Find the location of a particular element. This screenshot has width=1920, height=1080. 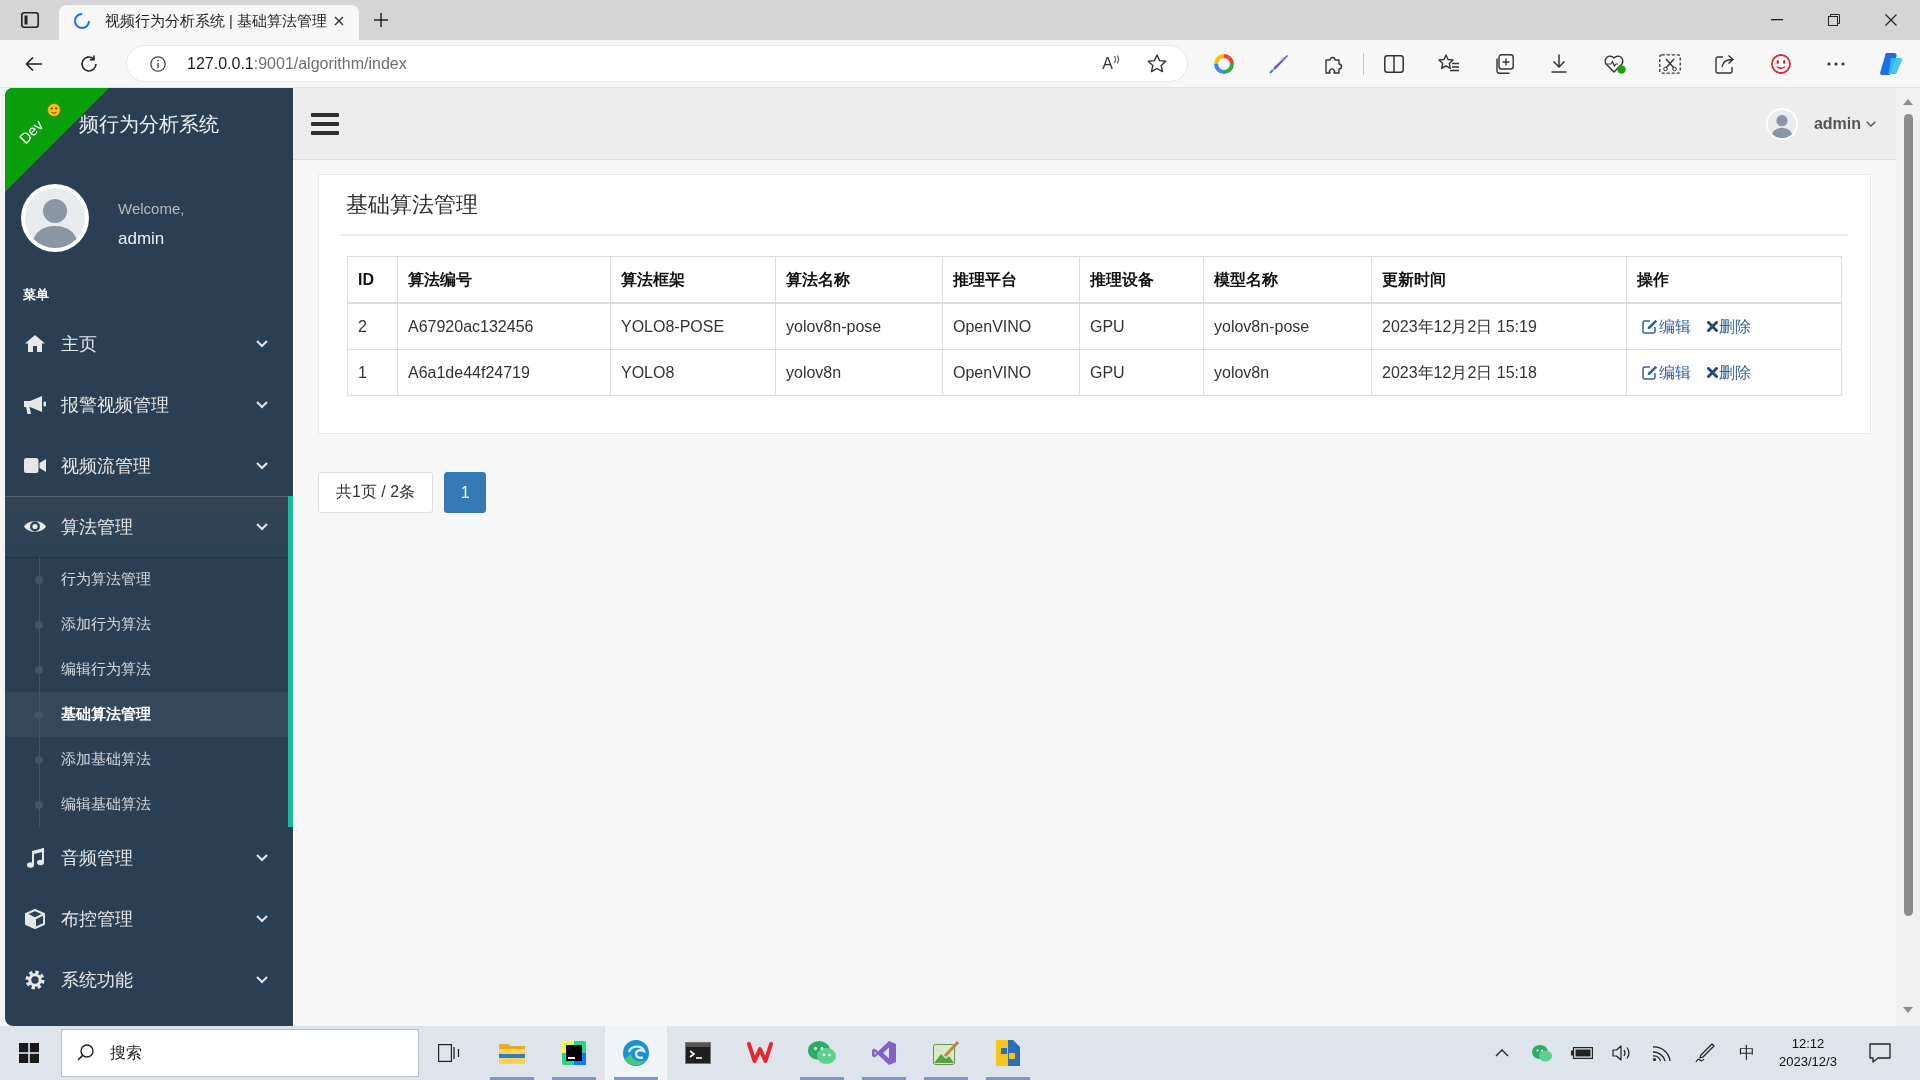

cube-icon is located at coordinates (35, 918).